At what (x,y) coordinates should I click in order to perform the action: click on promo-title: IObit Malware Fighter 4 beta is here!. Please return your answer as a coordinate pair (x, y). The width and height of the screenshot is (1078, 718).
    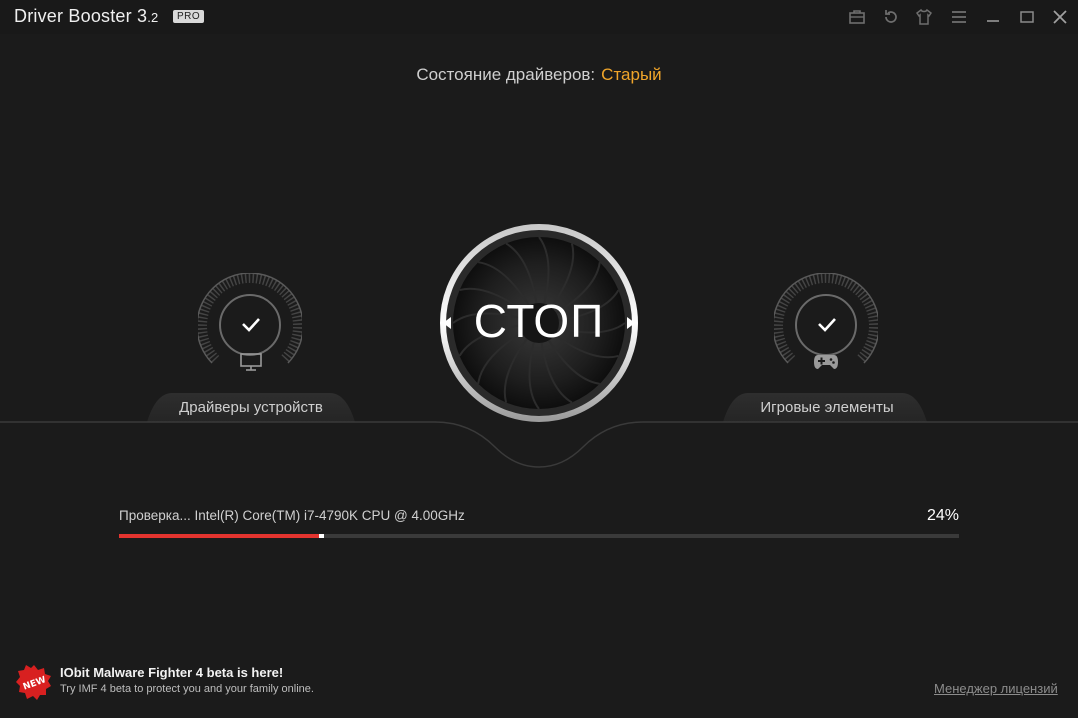
    Looking at the image, I should click on (171, 672).